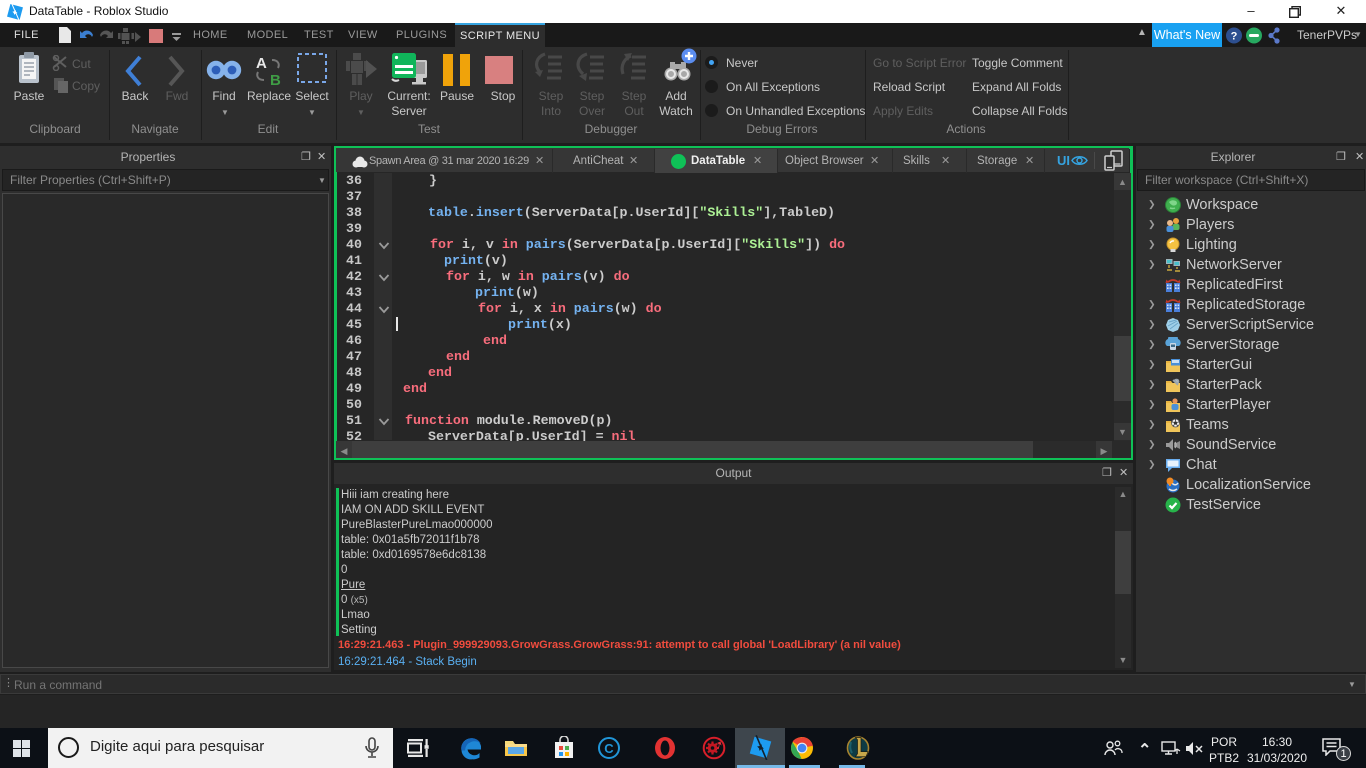 Image resolution: width=1366 pixels, height=768 pixels. I want to click on svg-text: B, so click(275, 80).